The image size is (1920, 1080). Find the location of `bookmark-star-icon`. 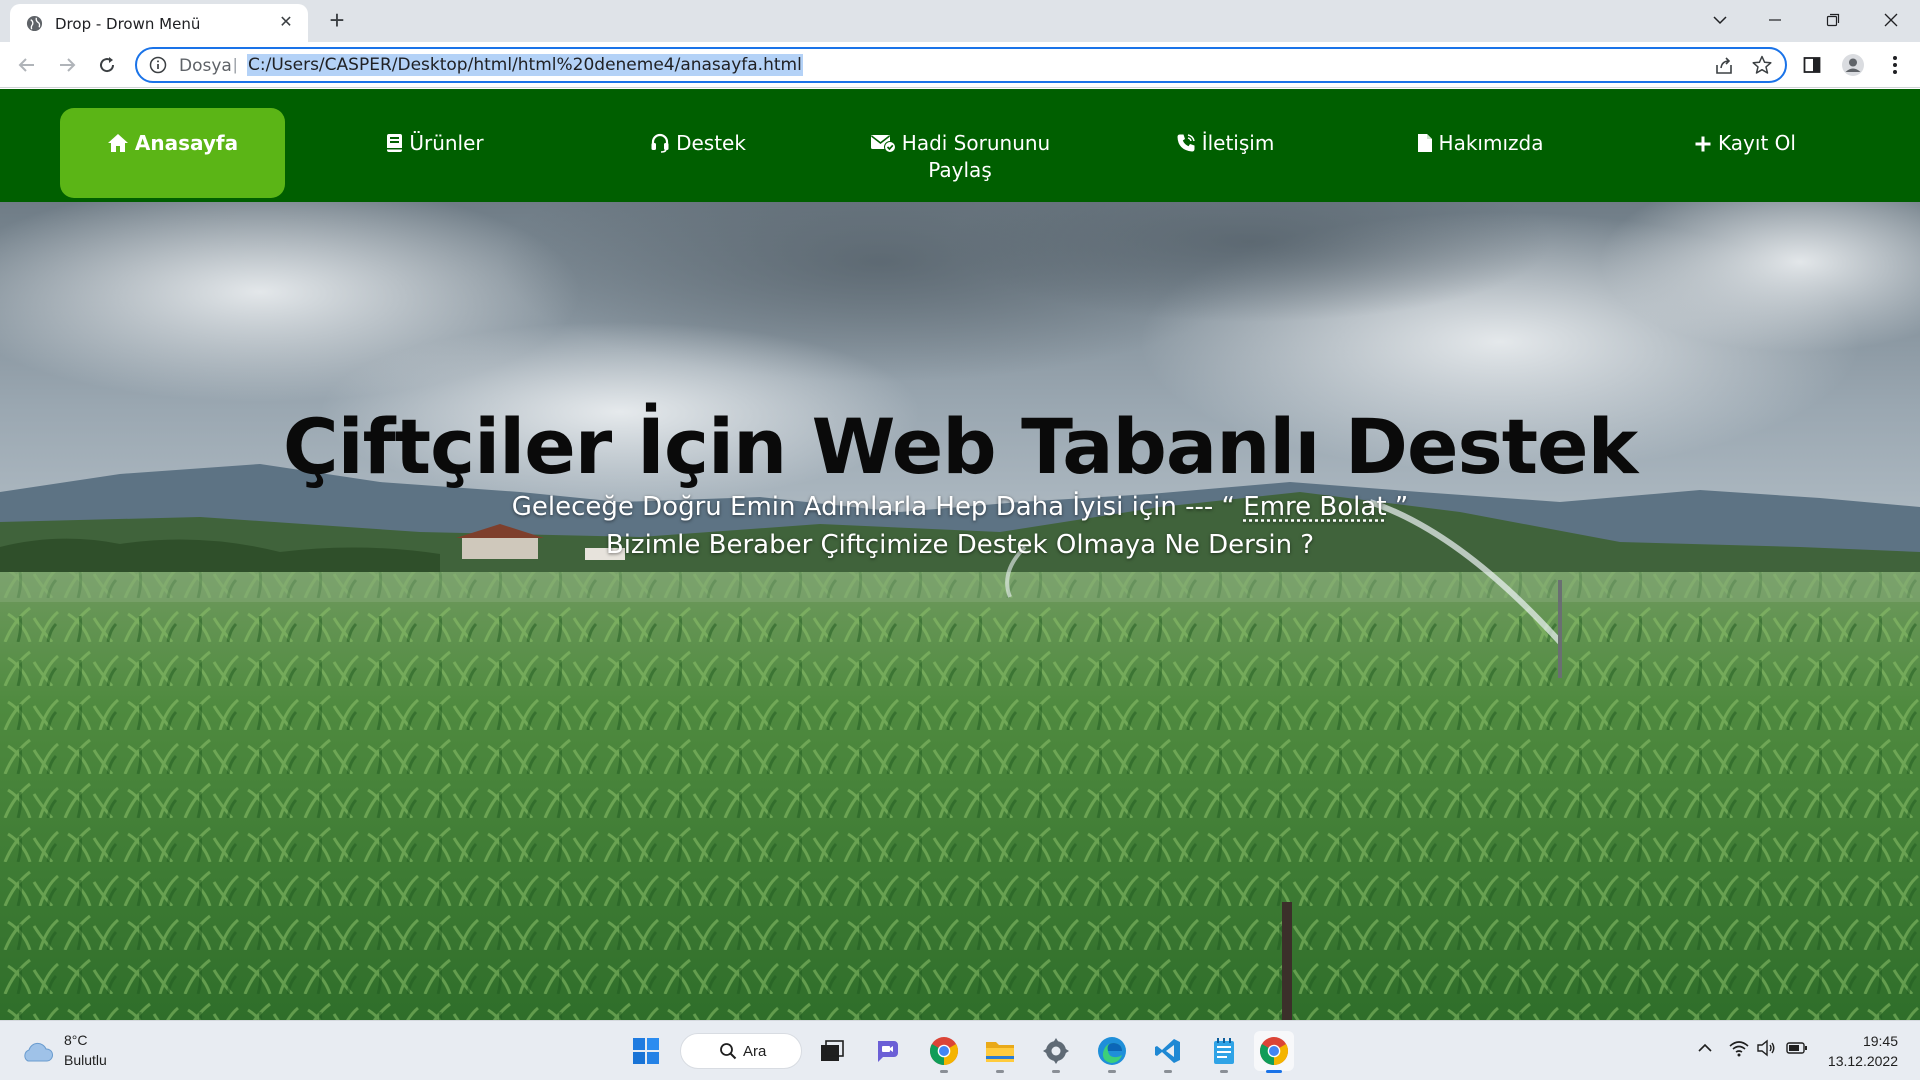

bookmark-star-icon is located at coordinates (1762, 65).